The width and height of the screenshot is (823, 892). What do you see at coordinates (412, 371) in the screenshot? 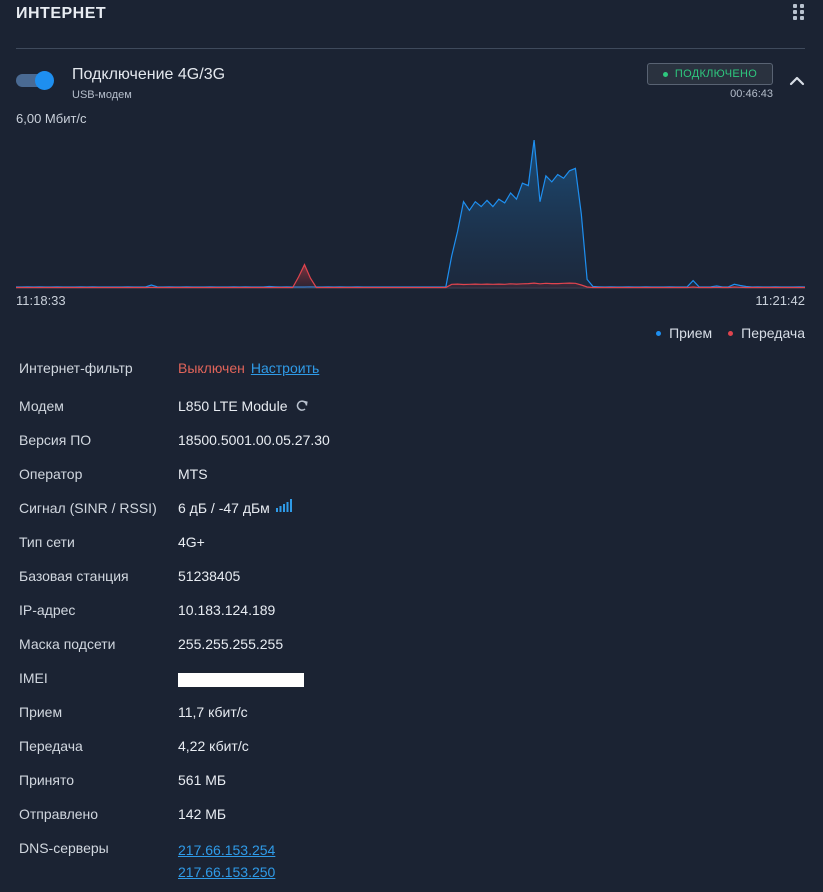
I see `info-row-filter: Интернет-фильтр Выключен Настроить` at bounding box center [412, 371].